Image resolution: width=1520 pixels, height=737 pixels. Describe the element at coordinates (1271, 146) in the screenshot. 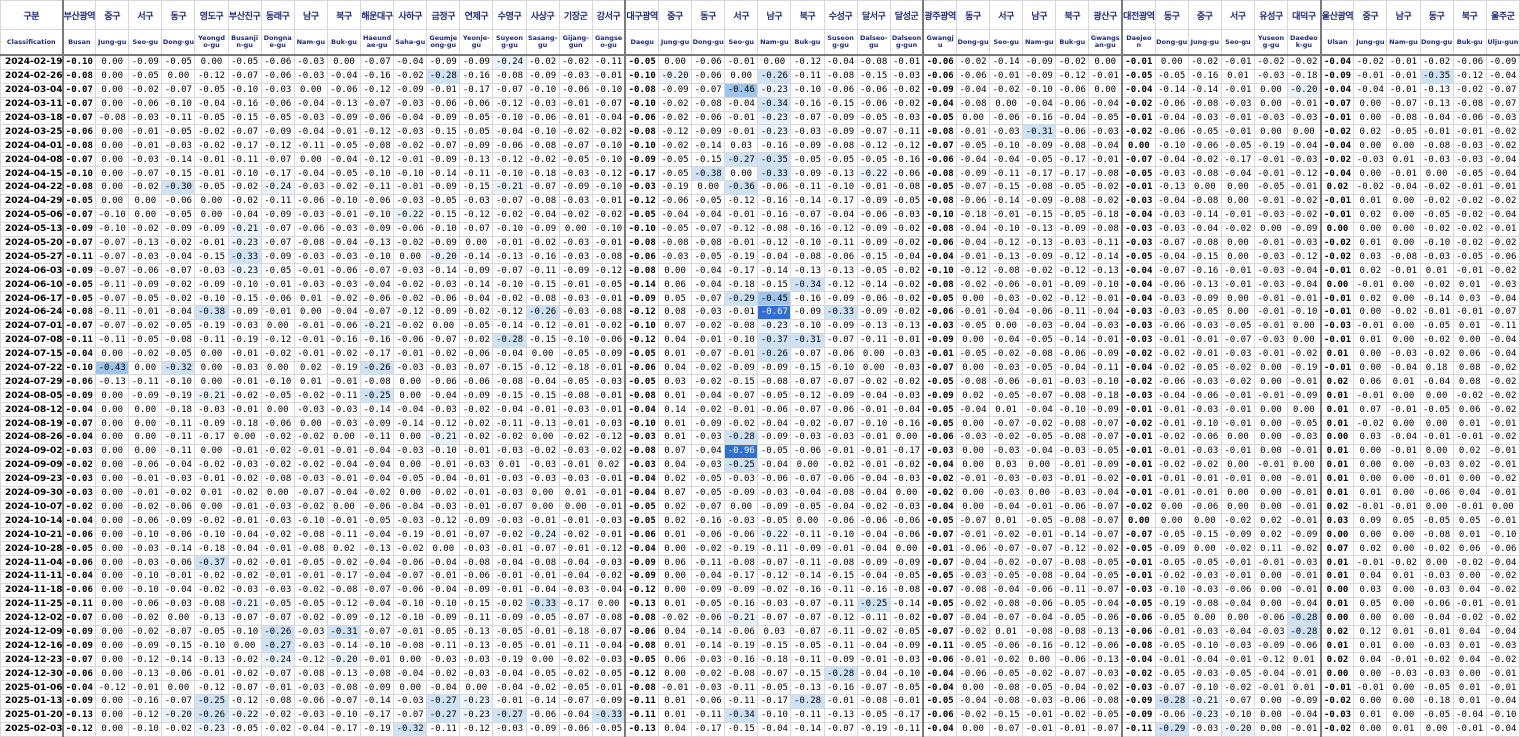

I see `table-cell: -0.19` at that location.